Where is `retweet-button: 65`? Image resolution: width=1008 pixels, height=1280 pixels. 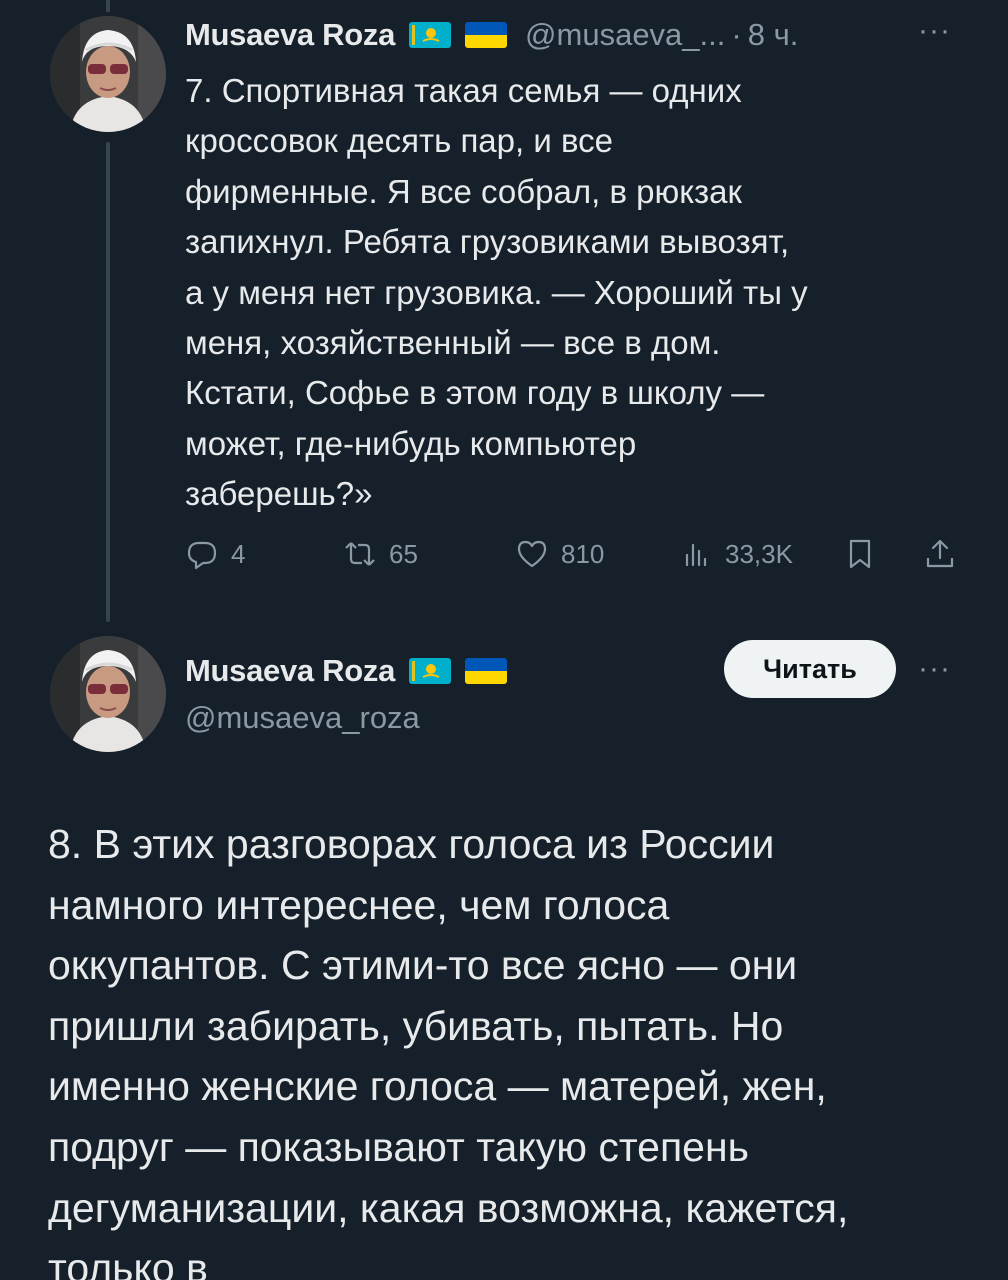
retweet-button: 65 is located at coordinates (380, 554).